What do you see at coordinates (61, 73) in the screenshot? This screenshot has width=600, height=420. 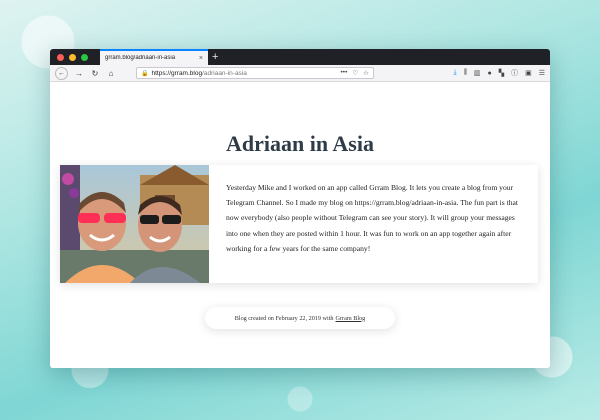 I see `back-icon: ←` at bounding box center [61, 73].